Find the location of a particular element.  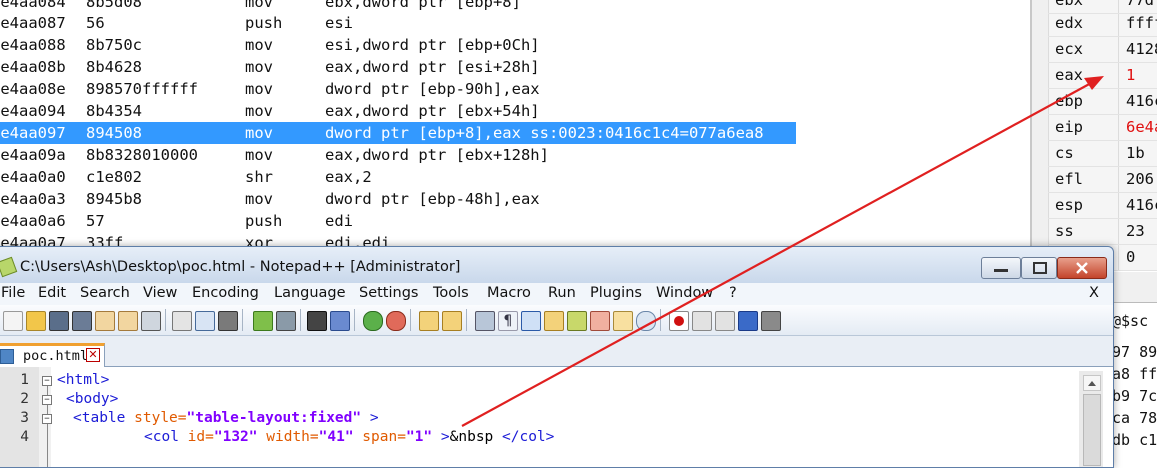

disasm-address: 6e4aa09a is located at coordinates (33, 155).